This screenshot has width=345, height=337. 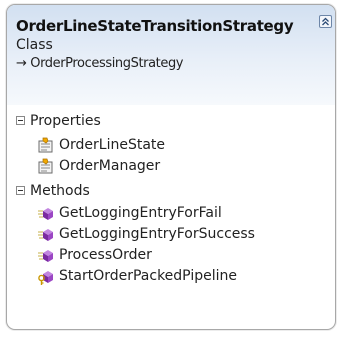 What do you see at coordinates (110, 166) in the screenshot?
I see `property-name: OrderManager` at bounding box center [110, 166].